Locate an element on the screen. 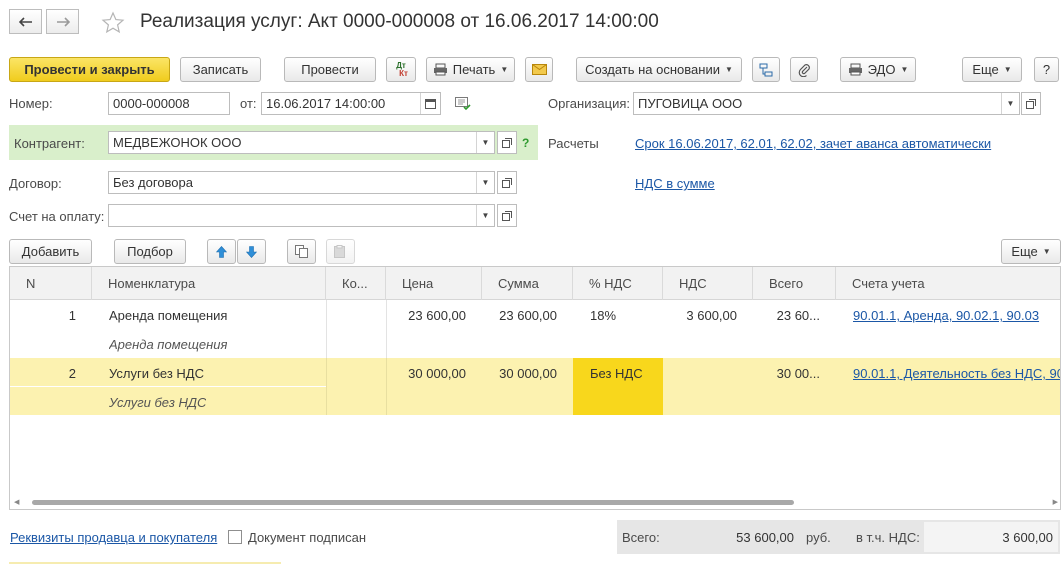 This screenshot has height=565, width=1063. row-price: 30 000,00 is located at coordinates (426, 373).